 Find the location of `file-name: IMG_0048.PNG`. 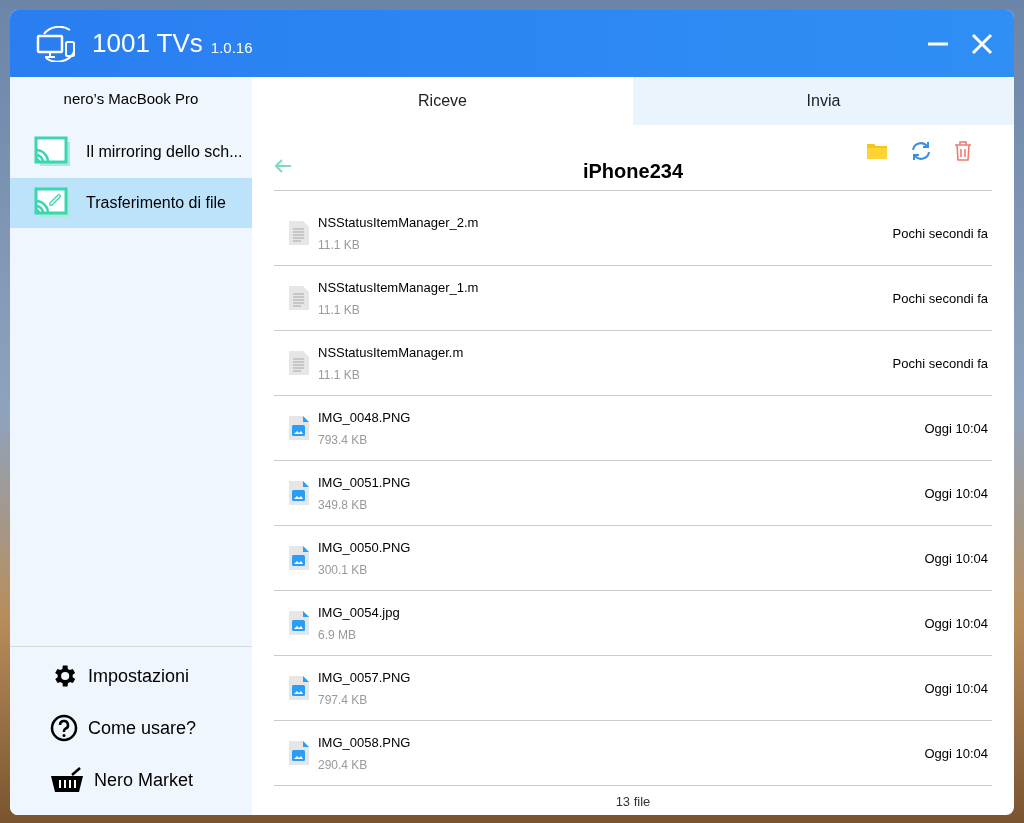

file-name: IMG_0048.PNG is located at coordinates (364, 417).